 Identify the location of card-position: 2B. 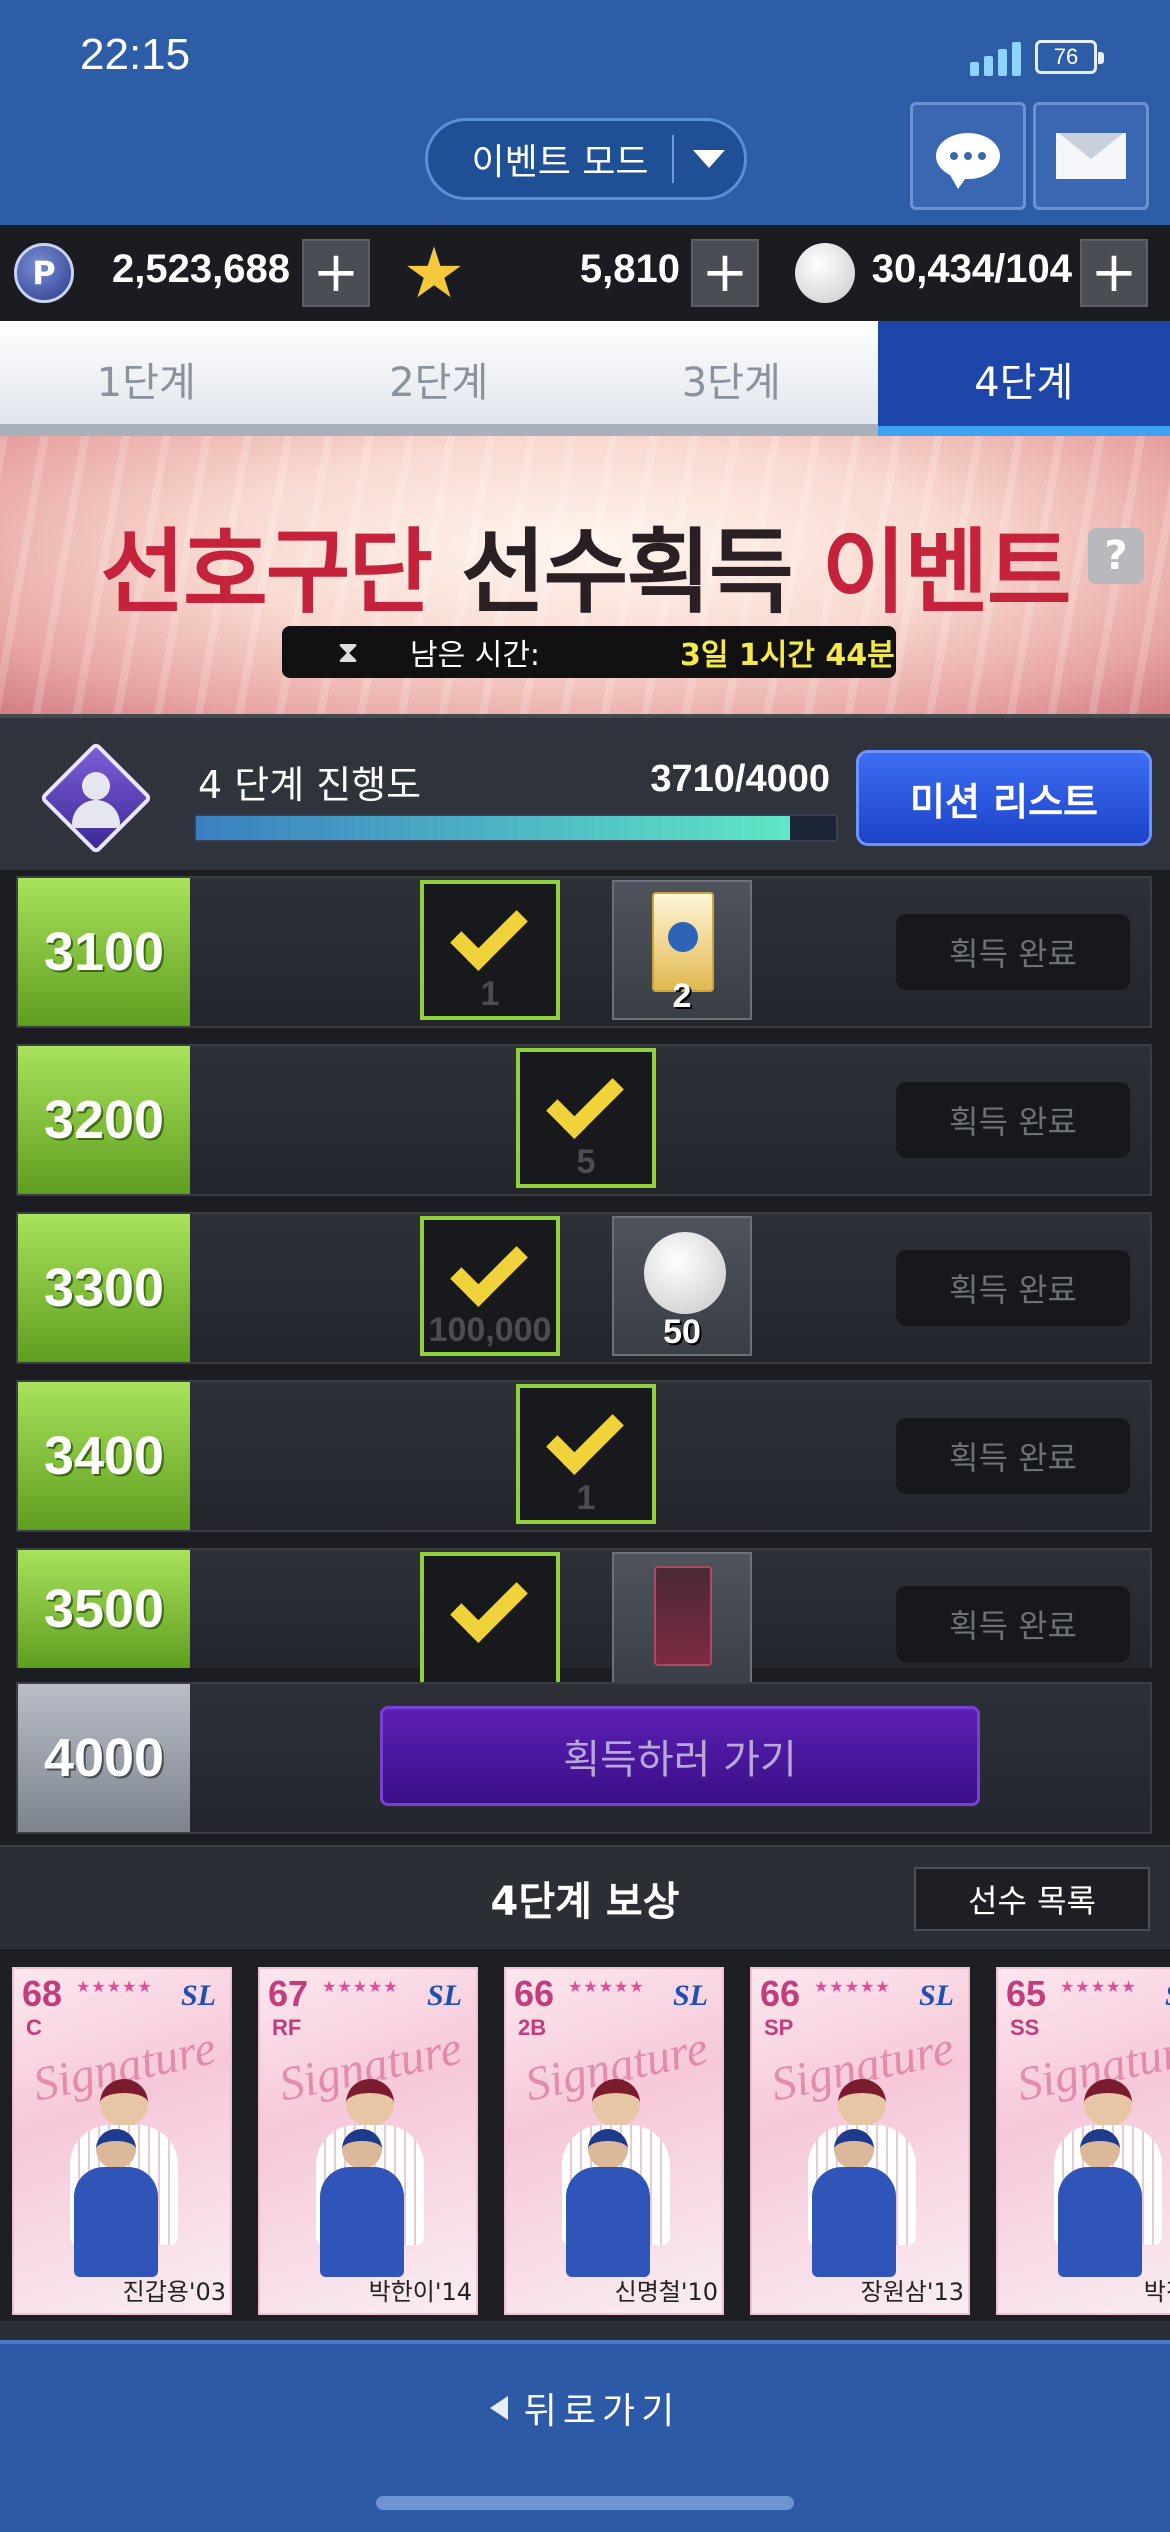
(532, 2027).